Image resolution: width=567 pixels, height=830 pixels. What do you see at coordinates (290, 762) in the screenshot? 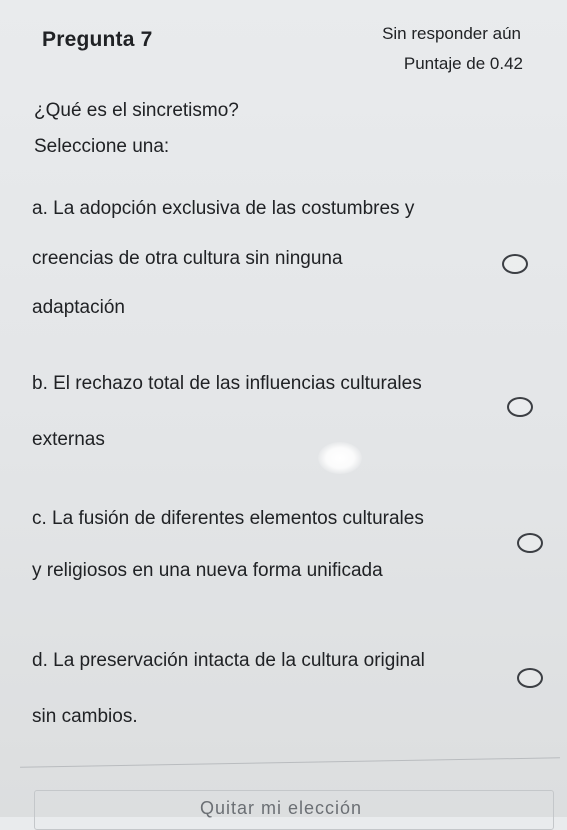
I see `footer-divider` at bounding box center [290, 762].